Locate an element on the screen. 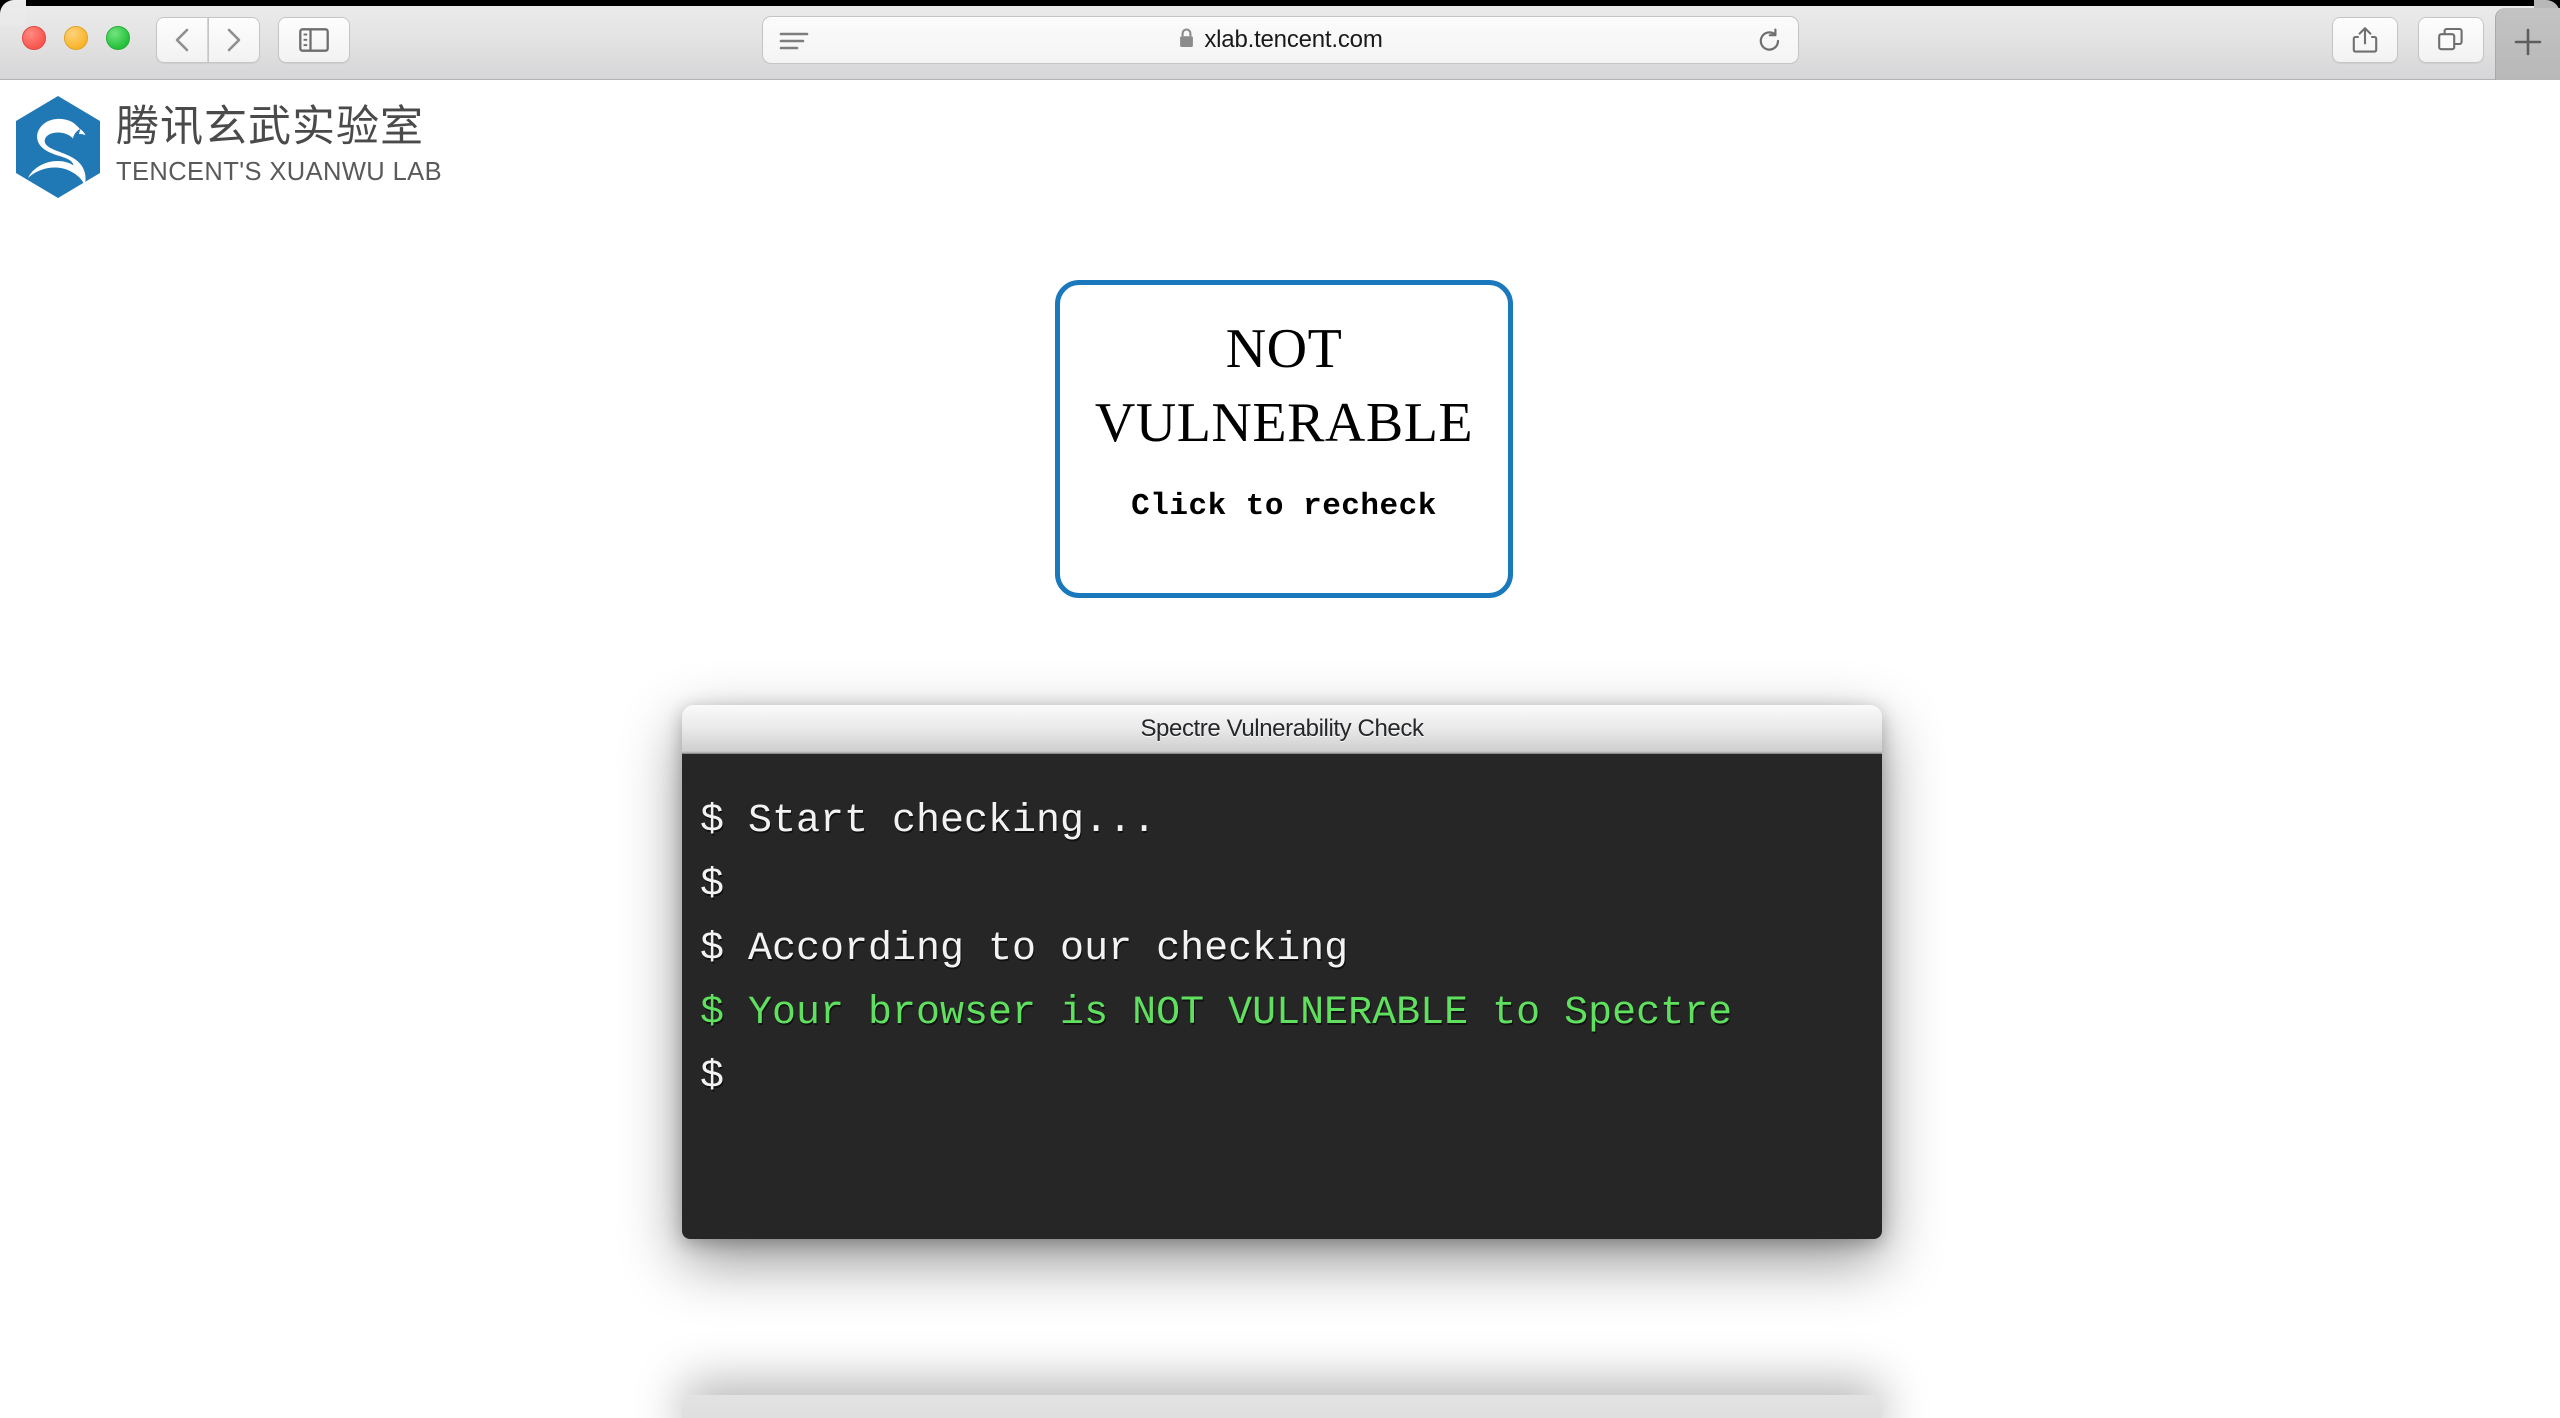  lock-icon is located at coordinates (1186, 40).